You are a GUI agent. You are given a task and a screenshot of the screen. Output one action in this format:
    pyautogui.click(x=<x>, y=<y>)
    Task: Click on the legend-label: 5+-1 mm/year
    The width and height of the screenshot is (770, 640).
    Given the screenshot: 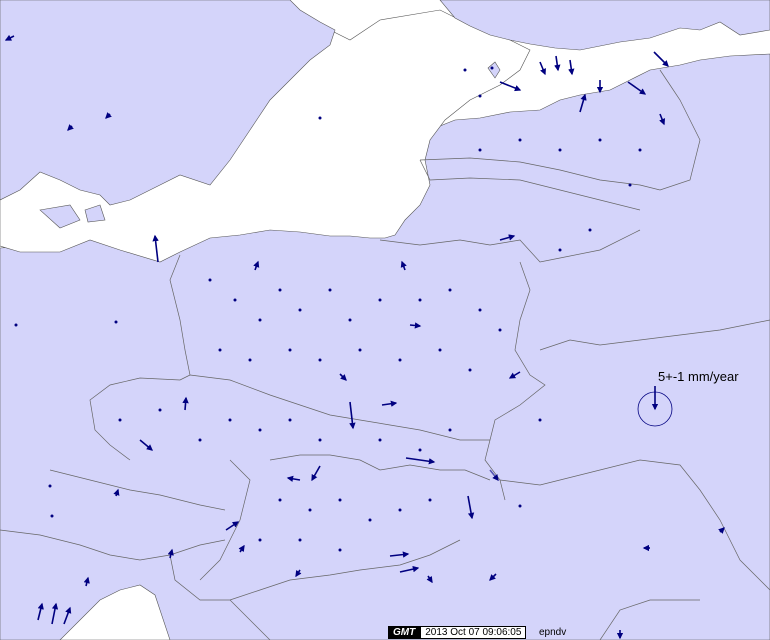 What is the action you would take?
    pyautogui.click(x=698, y=376)
    